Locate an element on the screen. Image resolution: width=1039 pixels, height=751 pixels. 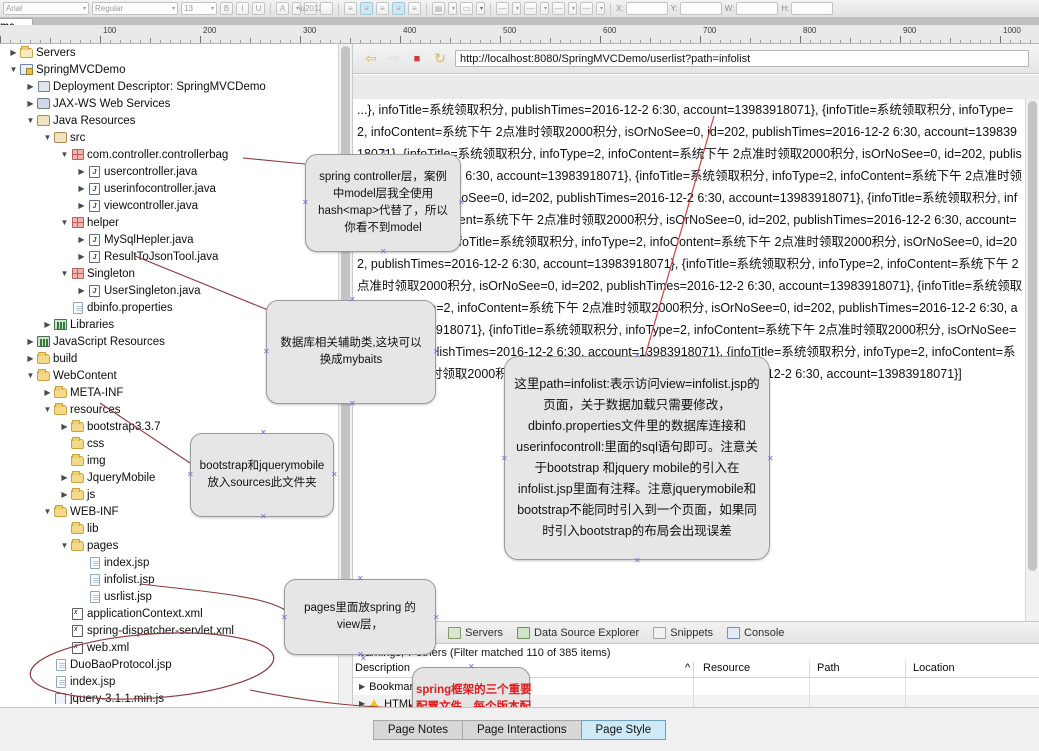
arrow-start-dropdown: ▾ is located at coordinates (572, 8).